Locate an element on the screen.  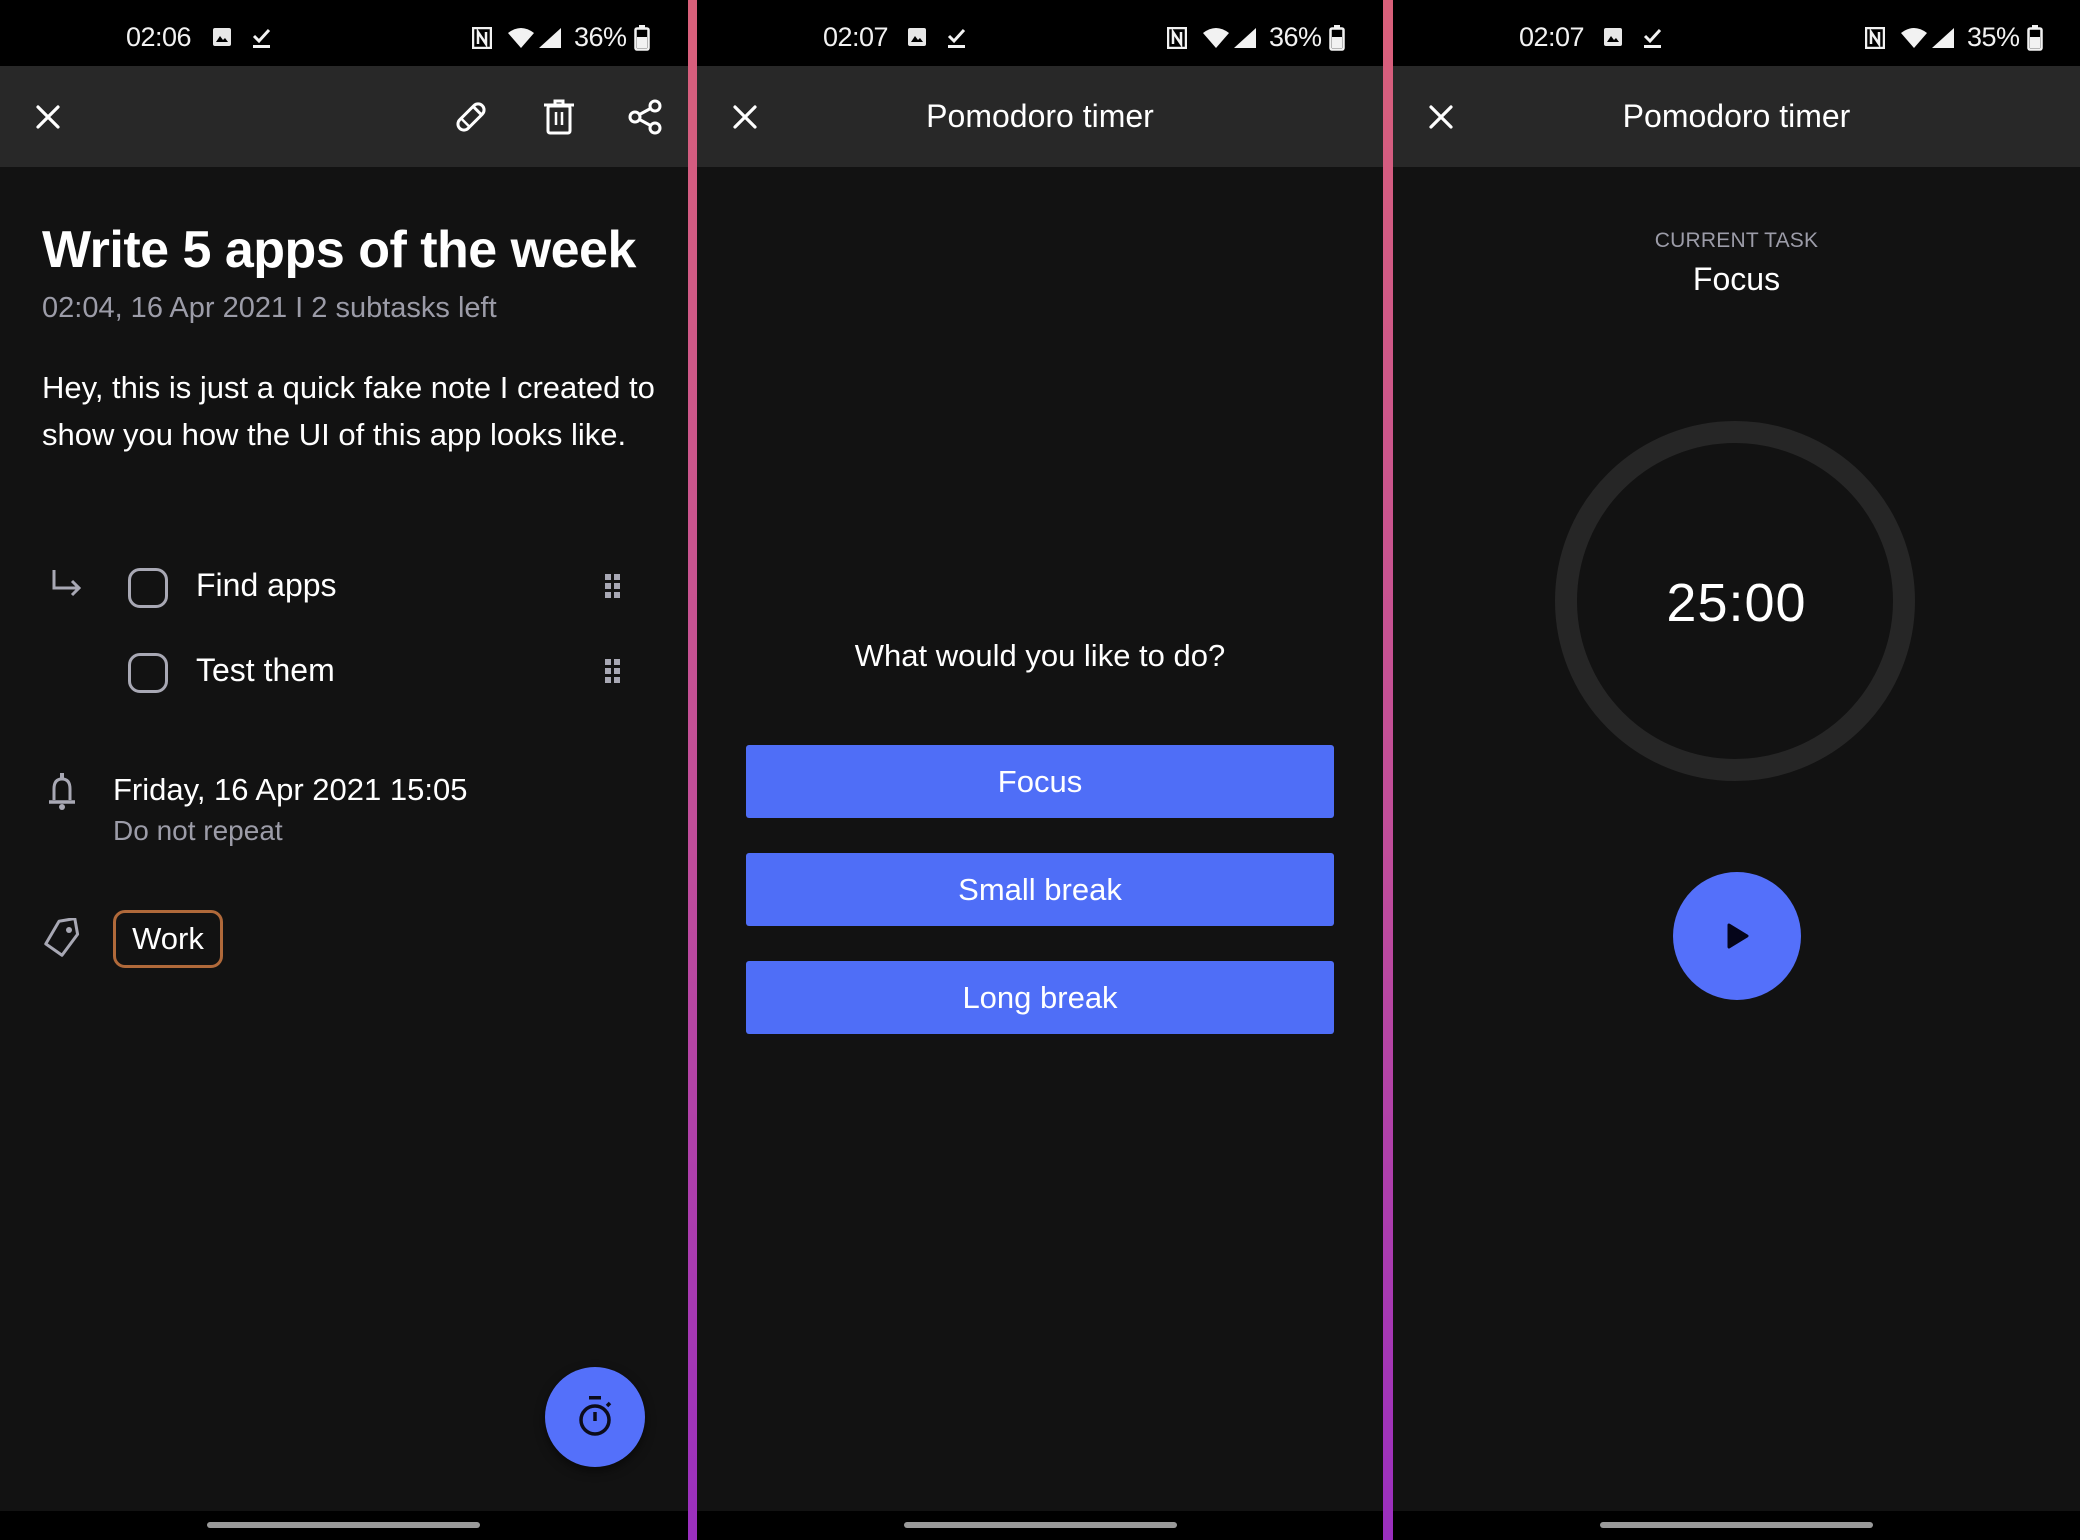
subtask-label: Find apps is located at coordinates (266, 585).